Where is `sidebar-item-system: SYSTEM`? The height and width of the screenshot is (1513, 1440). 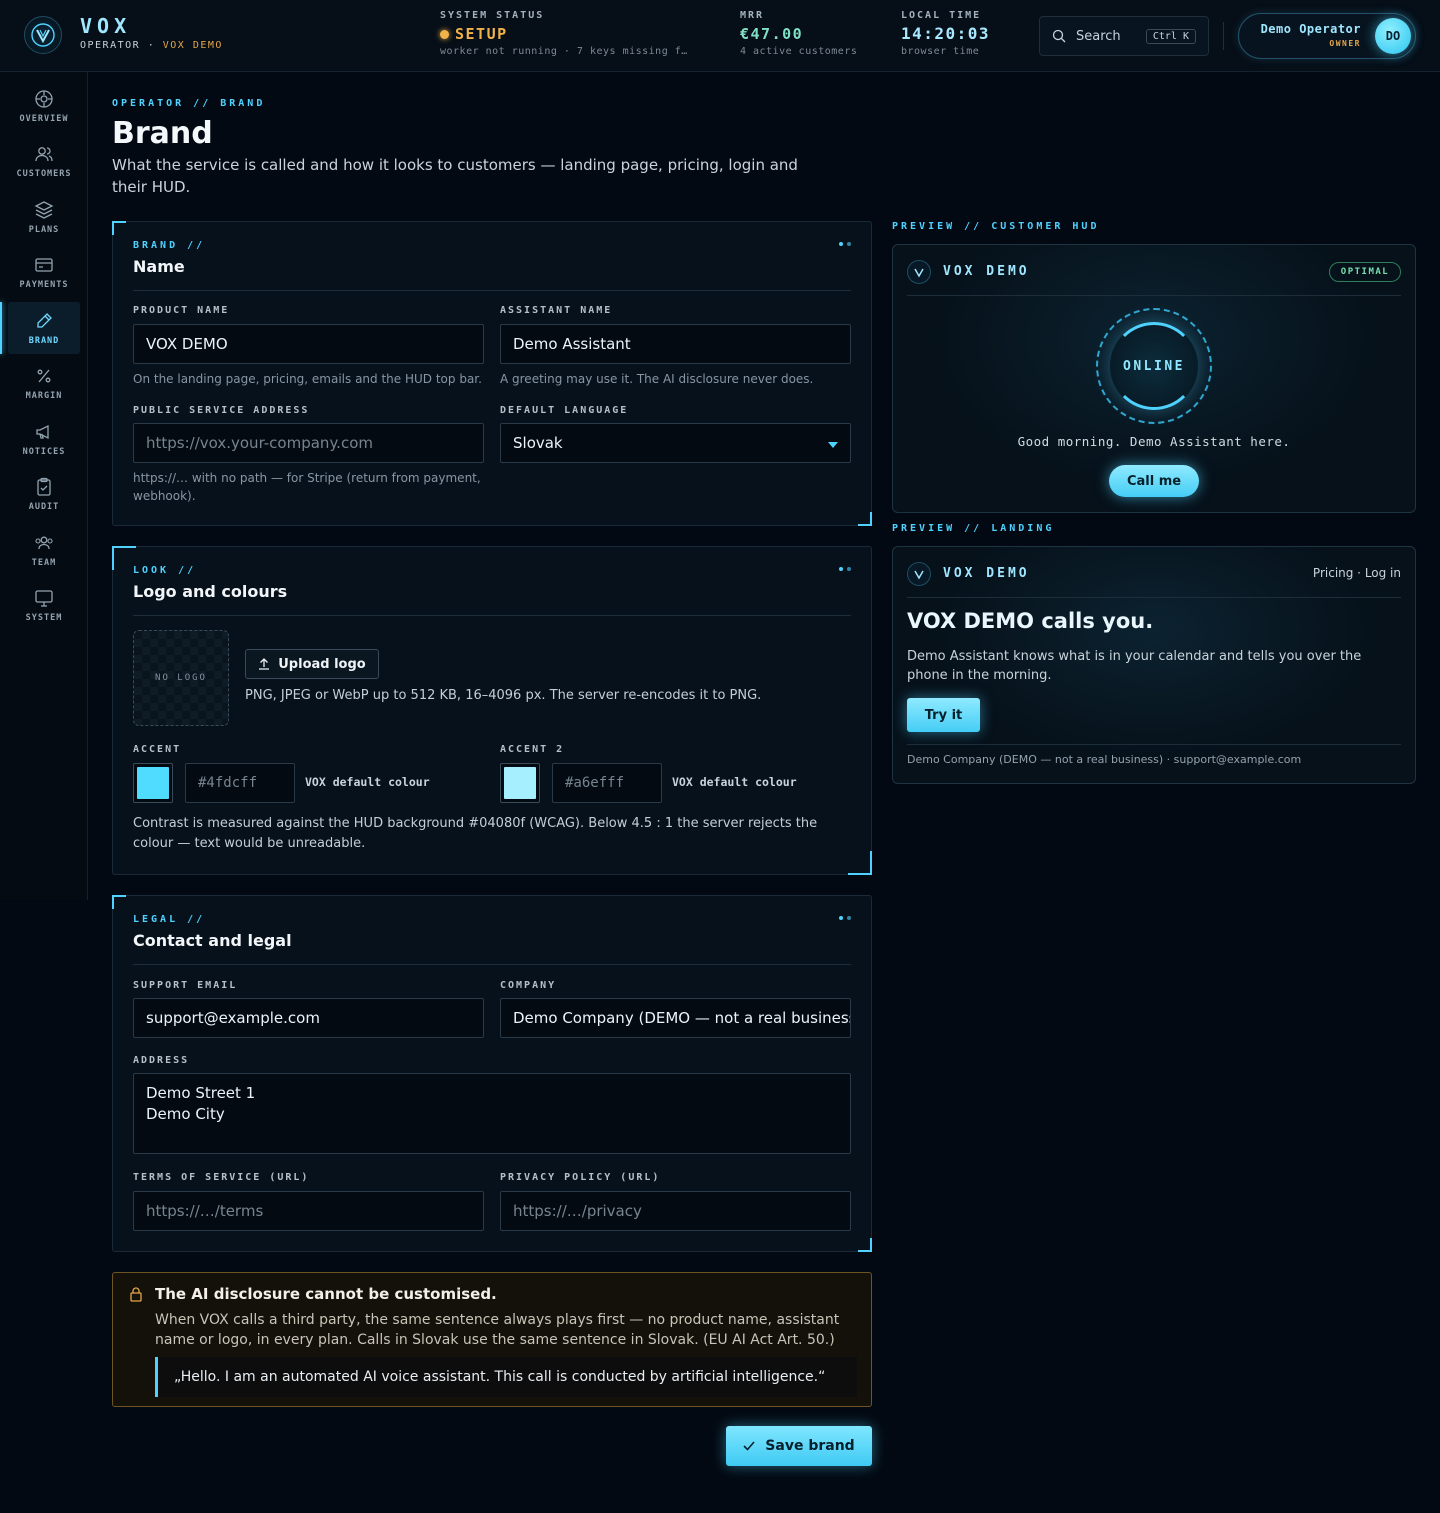 sidebar-item-system: SYSTEM is located at coordinates (44, 605).